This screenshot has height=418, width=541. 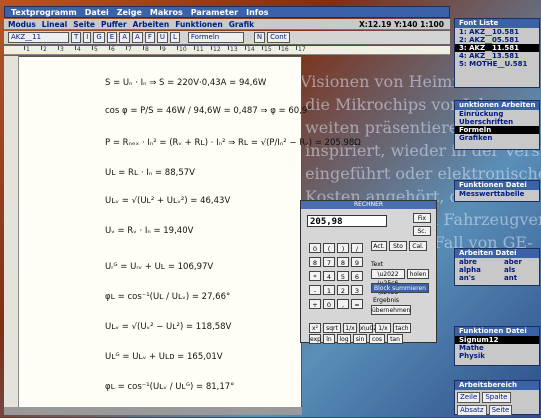 I want to click on work-area-spalte: Spalte, so click(x=496, y=397).